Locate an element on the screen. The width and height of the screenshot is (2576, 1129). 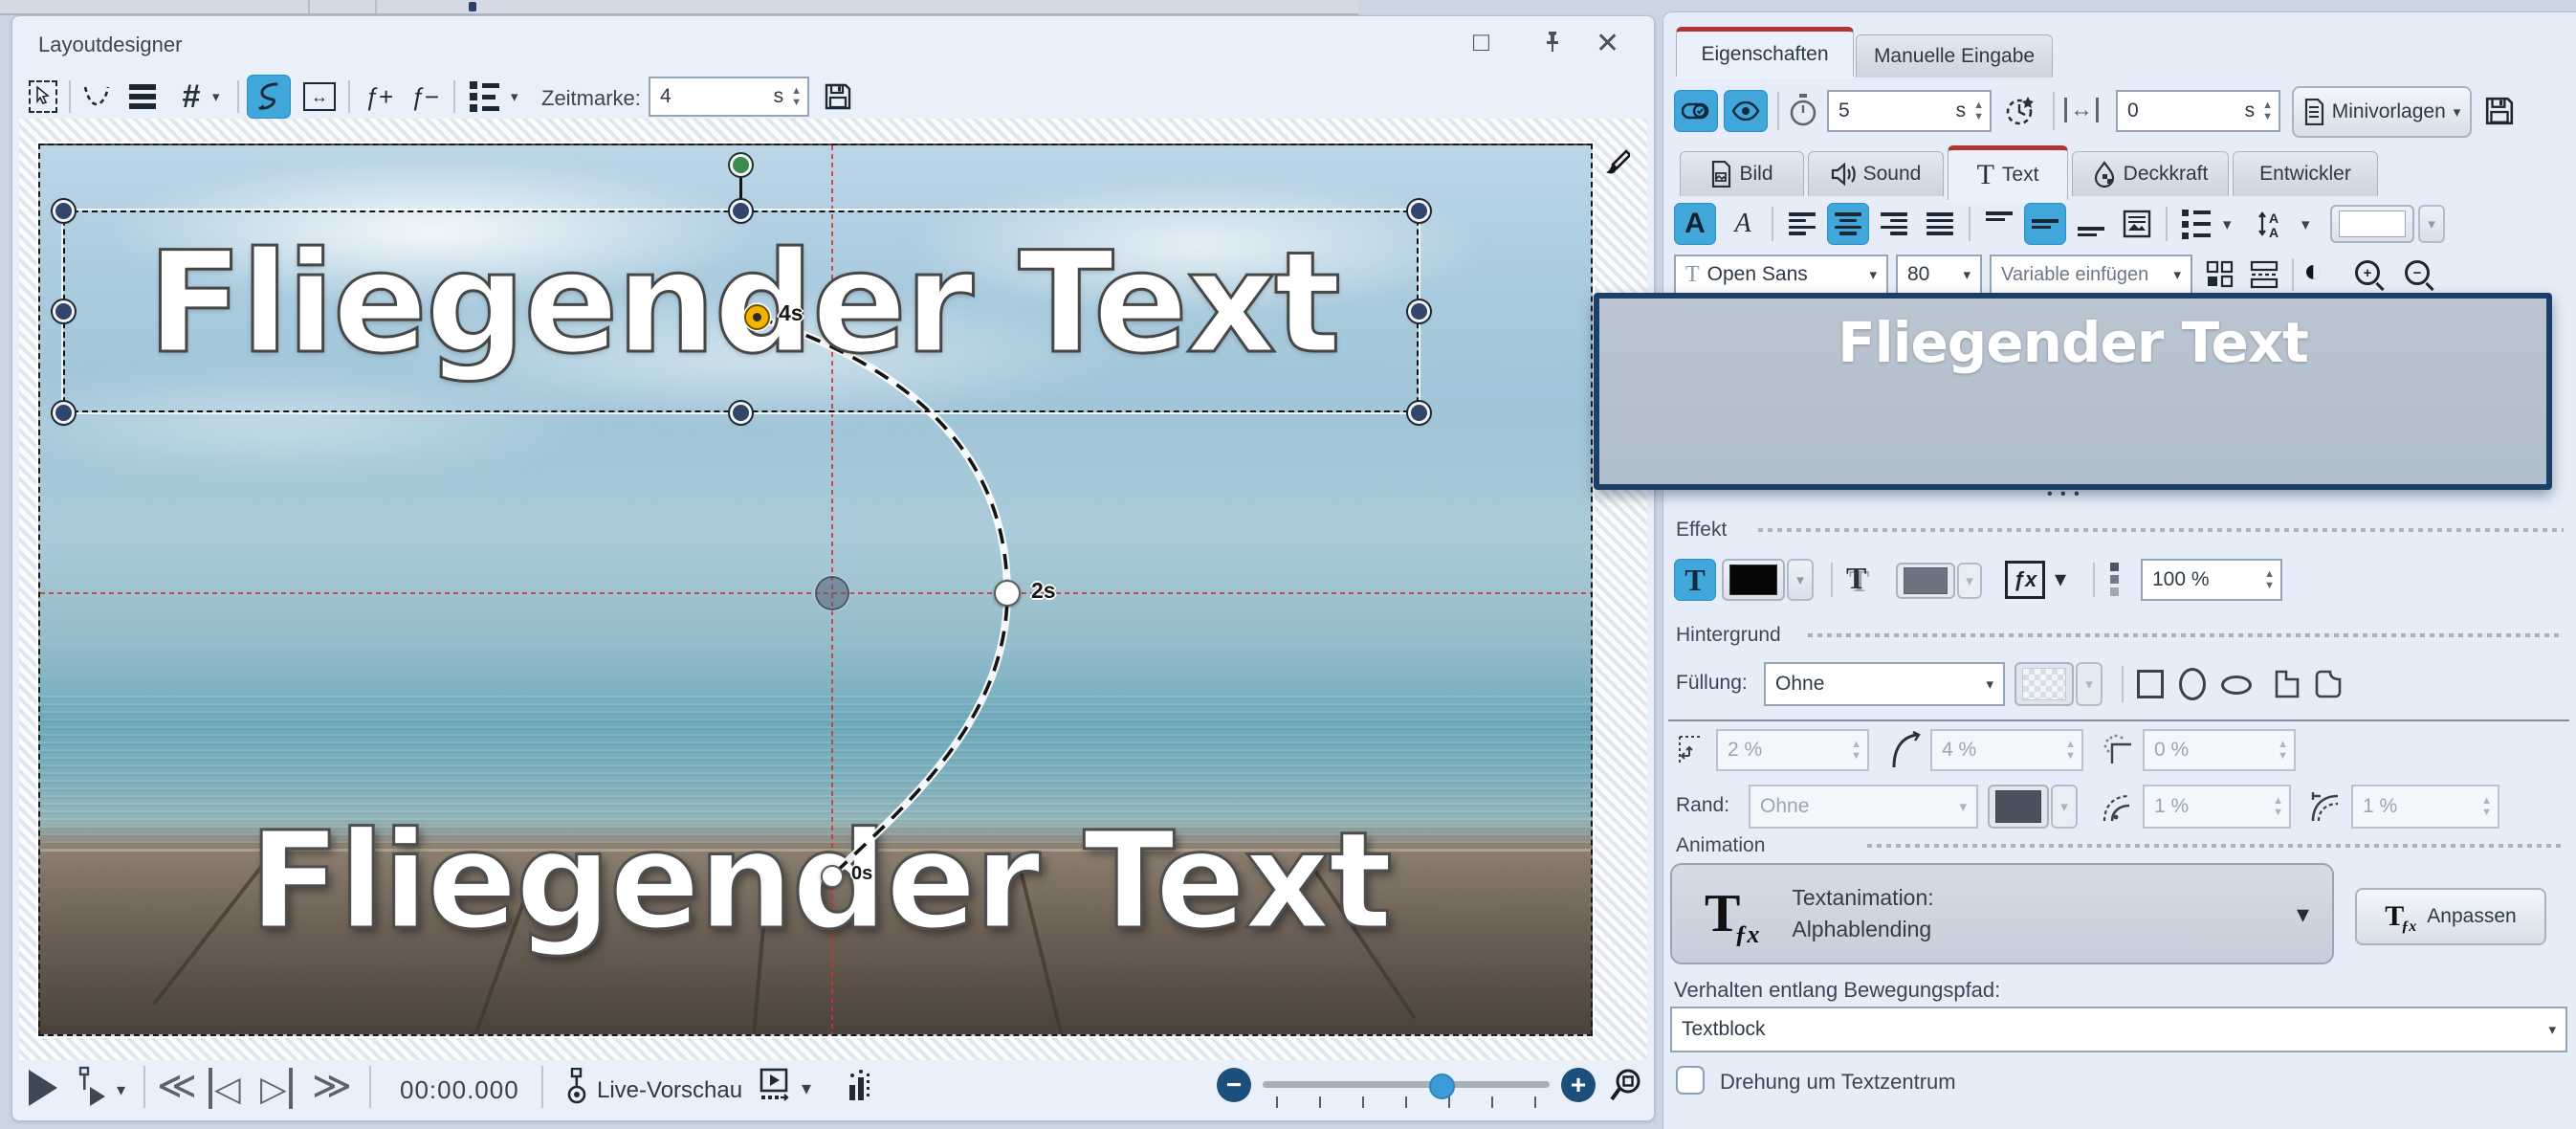
tab-entwickler: Entwickler is located at coordinates (2305, 173).